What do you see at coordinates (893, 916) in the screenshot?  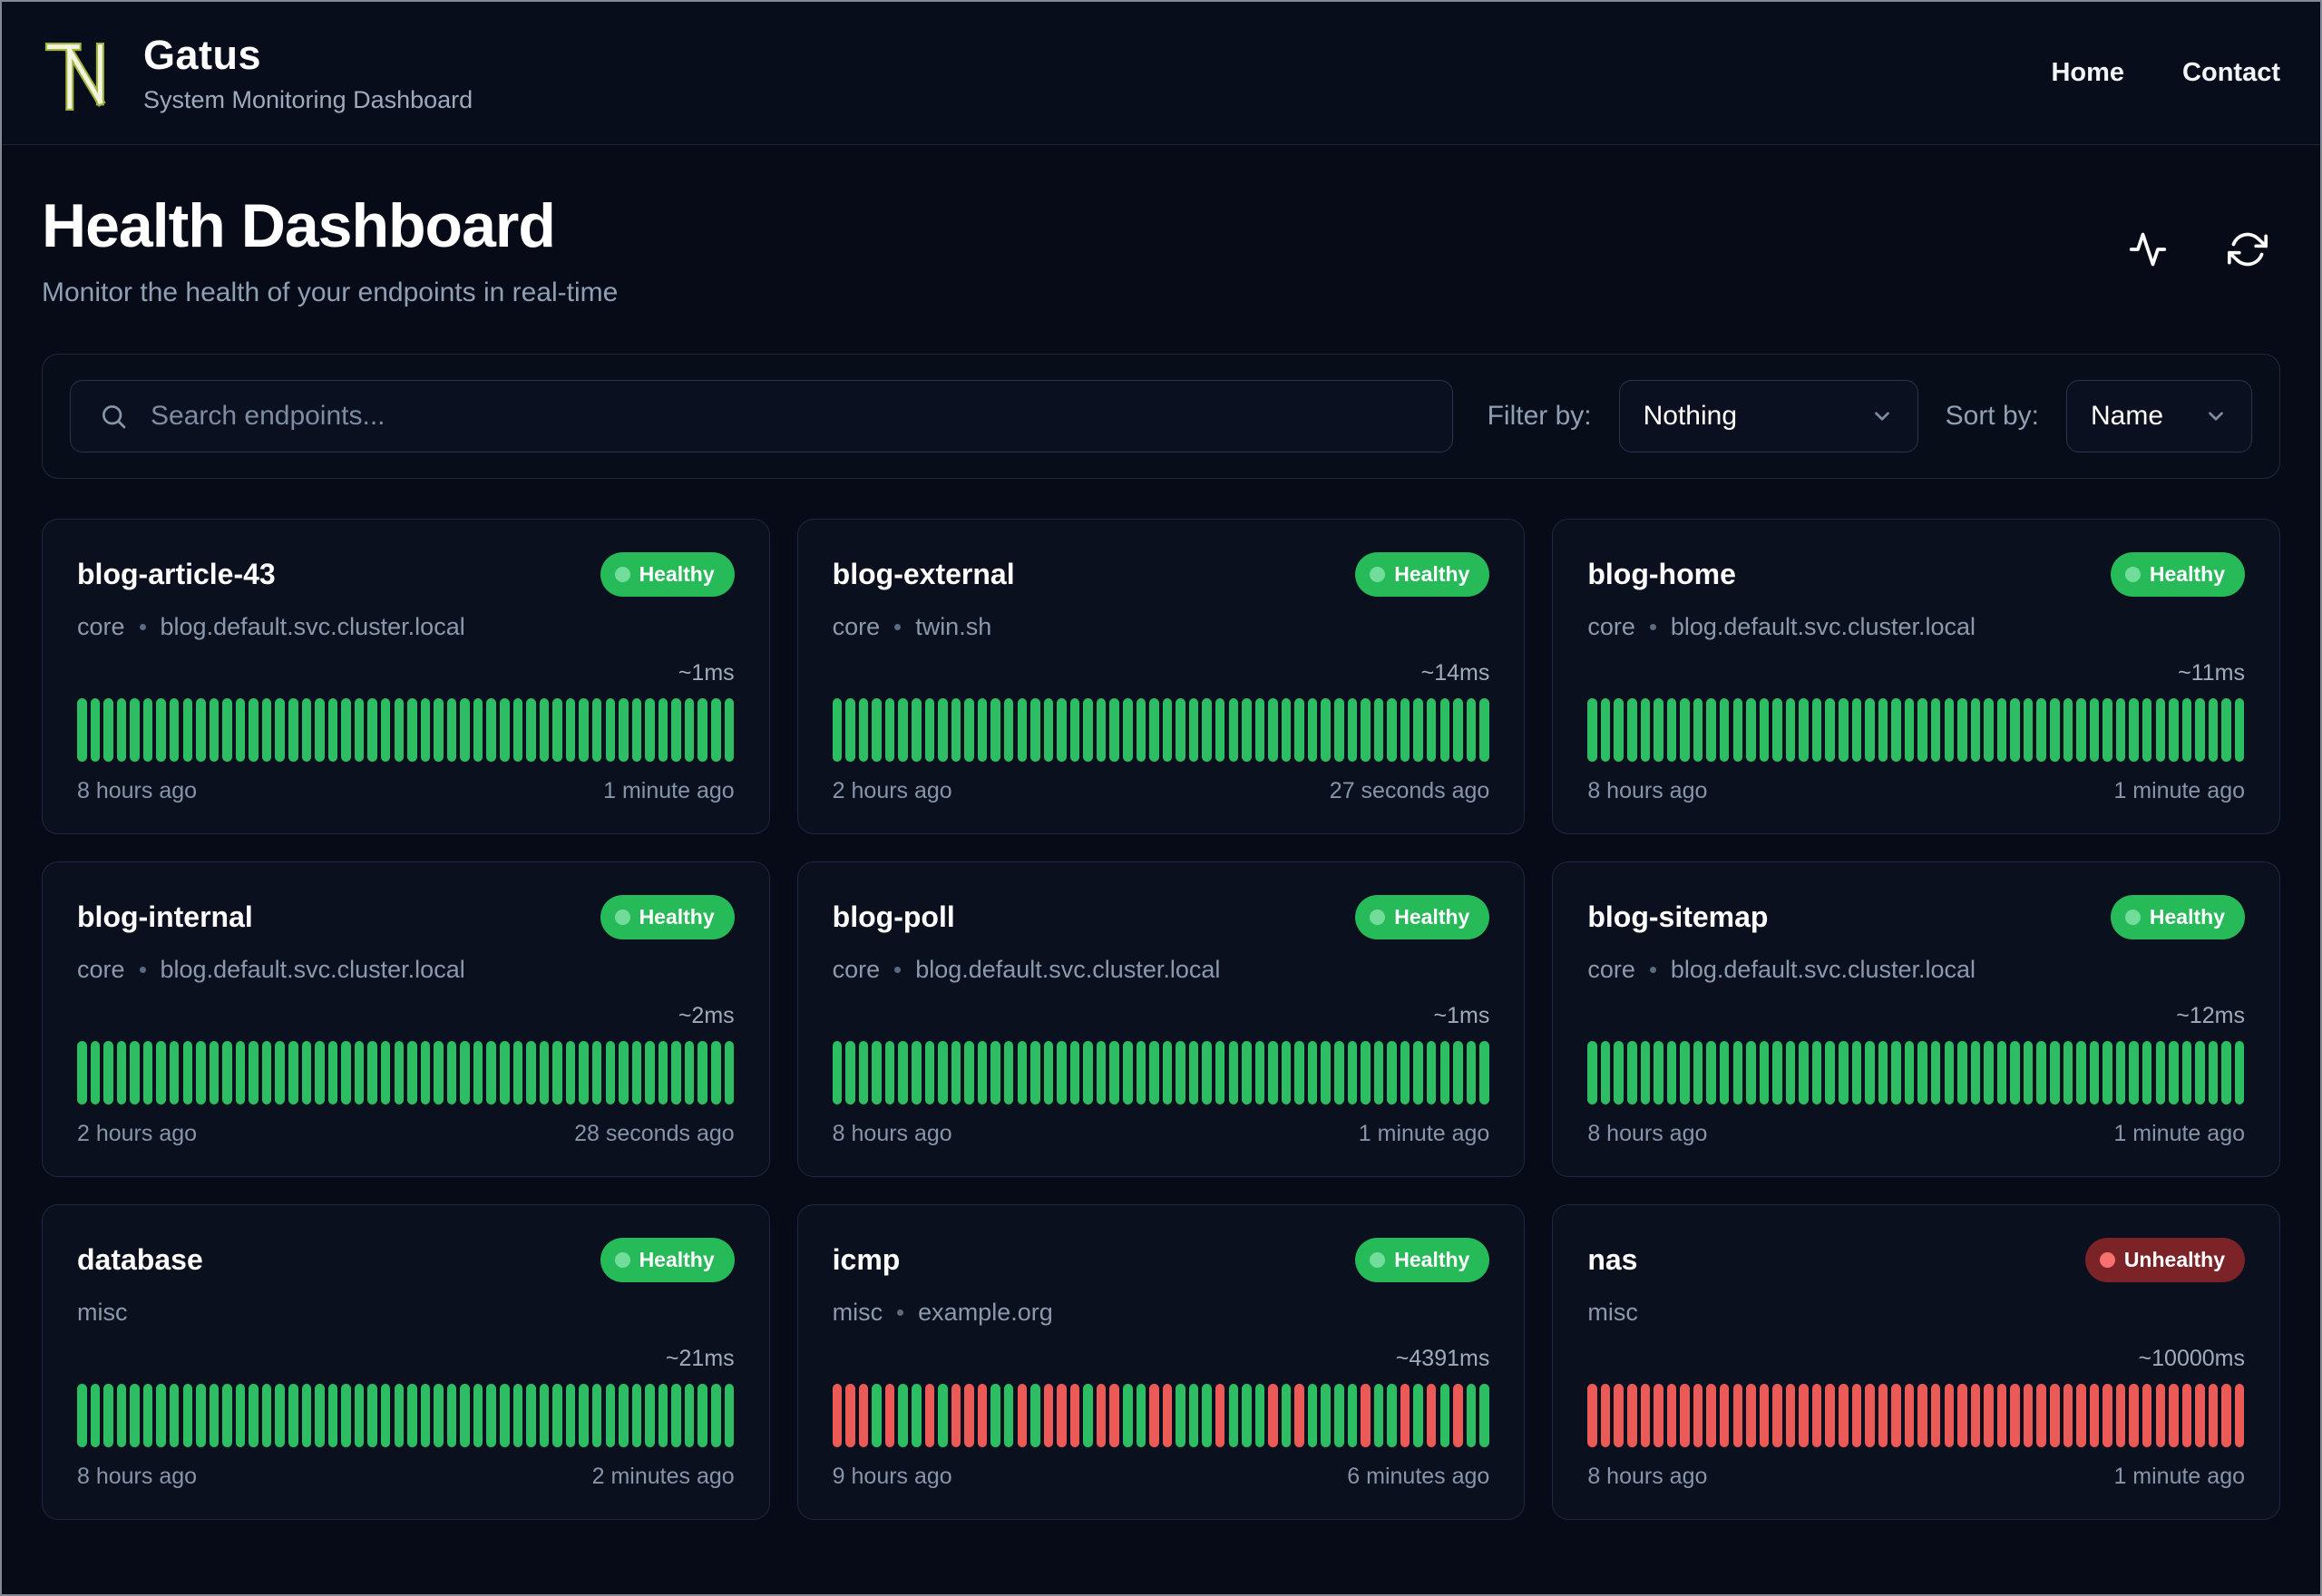 I see `endpoint-name: blog-poll` at bounding box center [893, 916].